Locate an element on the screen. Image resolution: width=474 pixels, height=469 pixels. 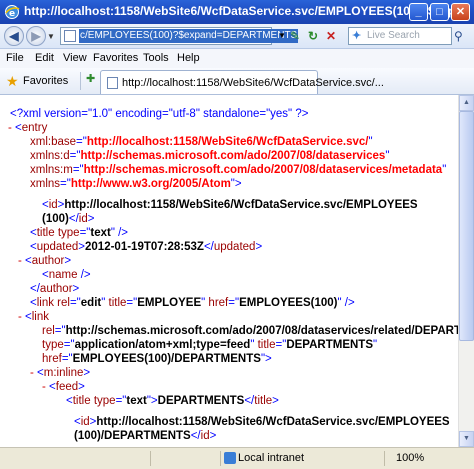
scroll-down-arrow-icon: ▼ is located at coordinates (466, 439).